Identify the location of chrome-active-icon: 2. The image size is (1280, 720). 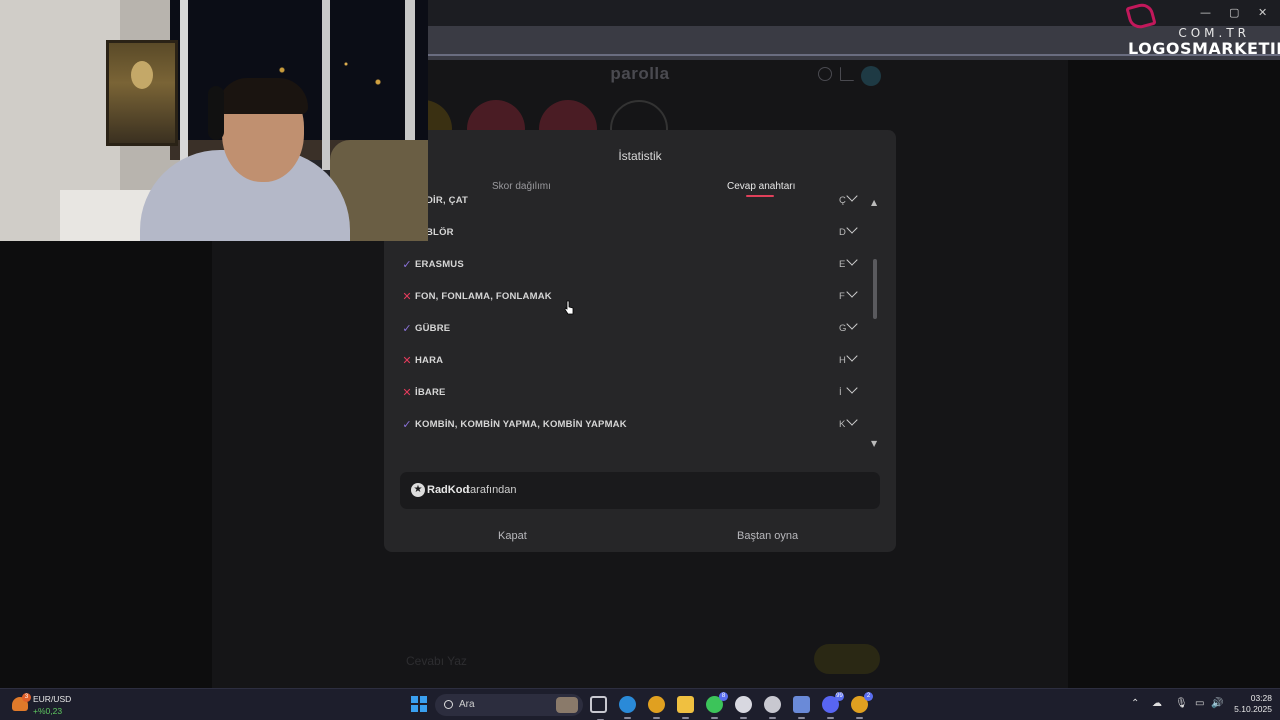
(862, 705).